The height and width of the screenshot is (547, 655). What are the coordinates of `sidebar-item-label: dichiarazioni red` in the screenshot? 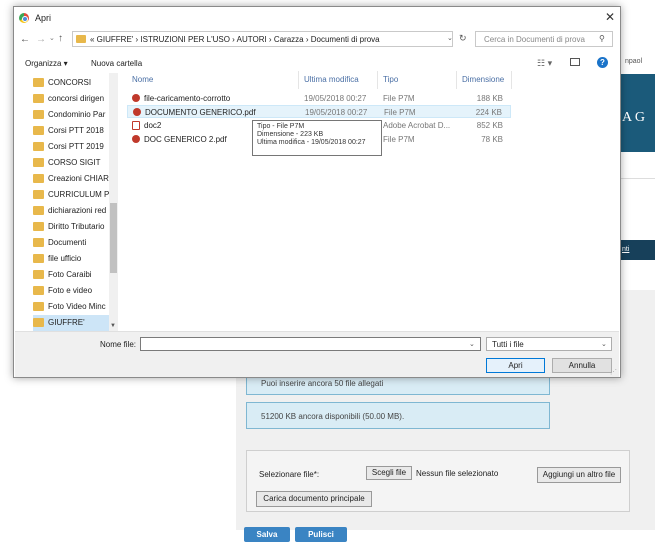 It's located at (77, 210).